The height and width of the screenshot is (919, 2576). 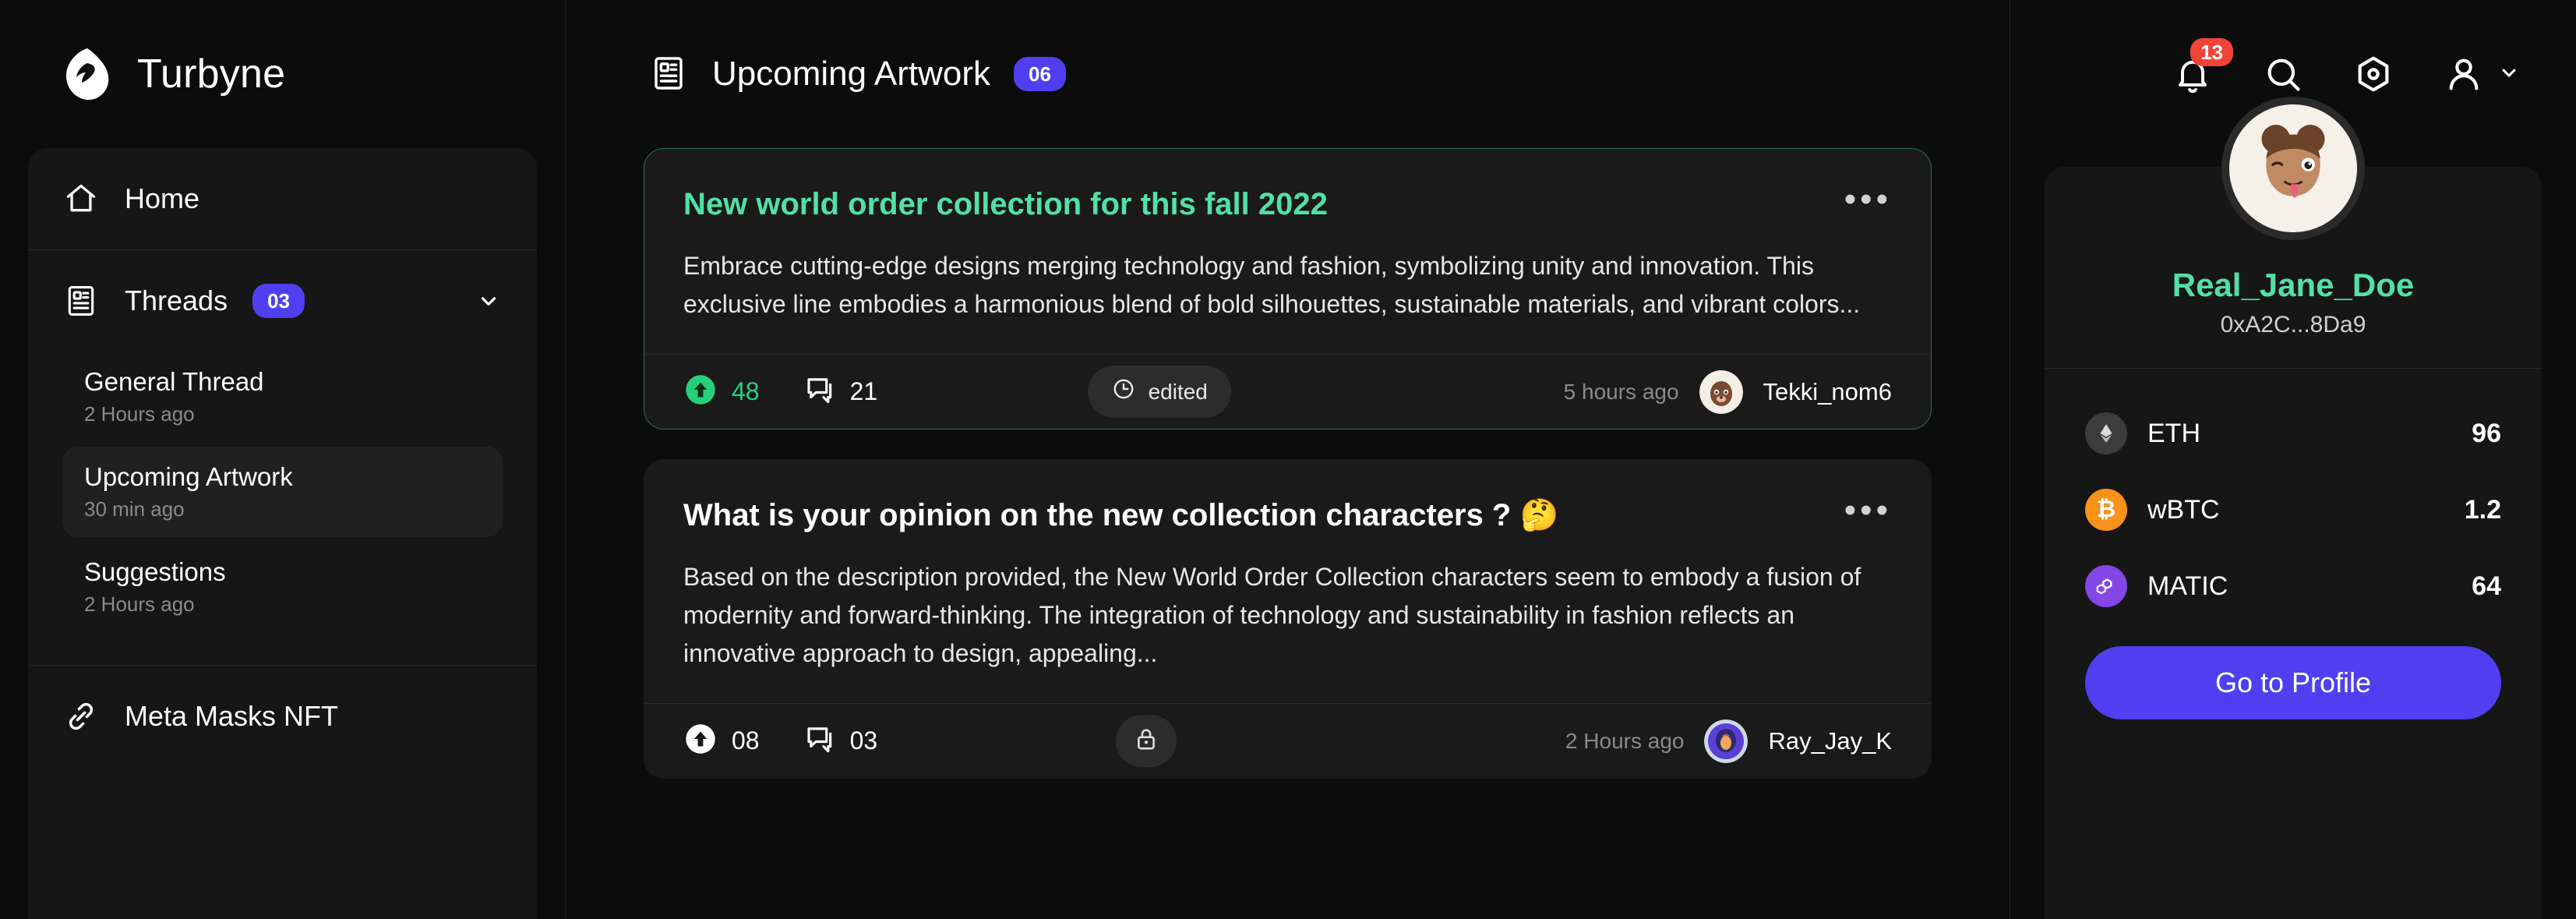 What do you see at coordinates (2183, 509) in the screenshot?
I see `token-symbol: wBTC` at bounding box center [2183, 509].